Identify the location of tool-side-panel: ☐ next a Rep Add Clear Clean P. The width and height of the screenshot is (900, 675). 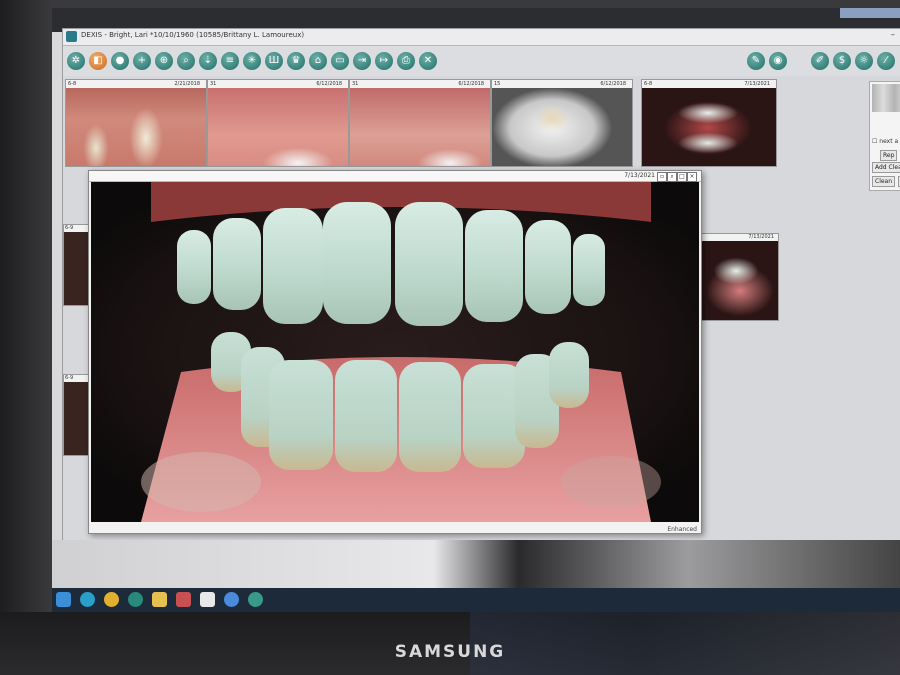
(884, 136).